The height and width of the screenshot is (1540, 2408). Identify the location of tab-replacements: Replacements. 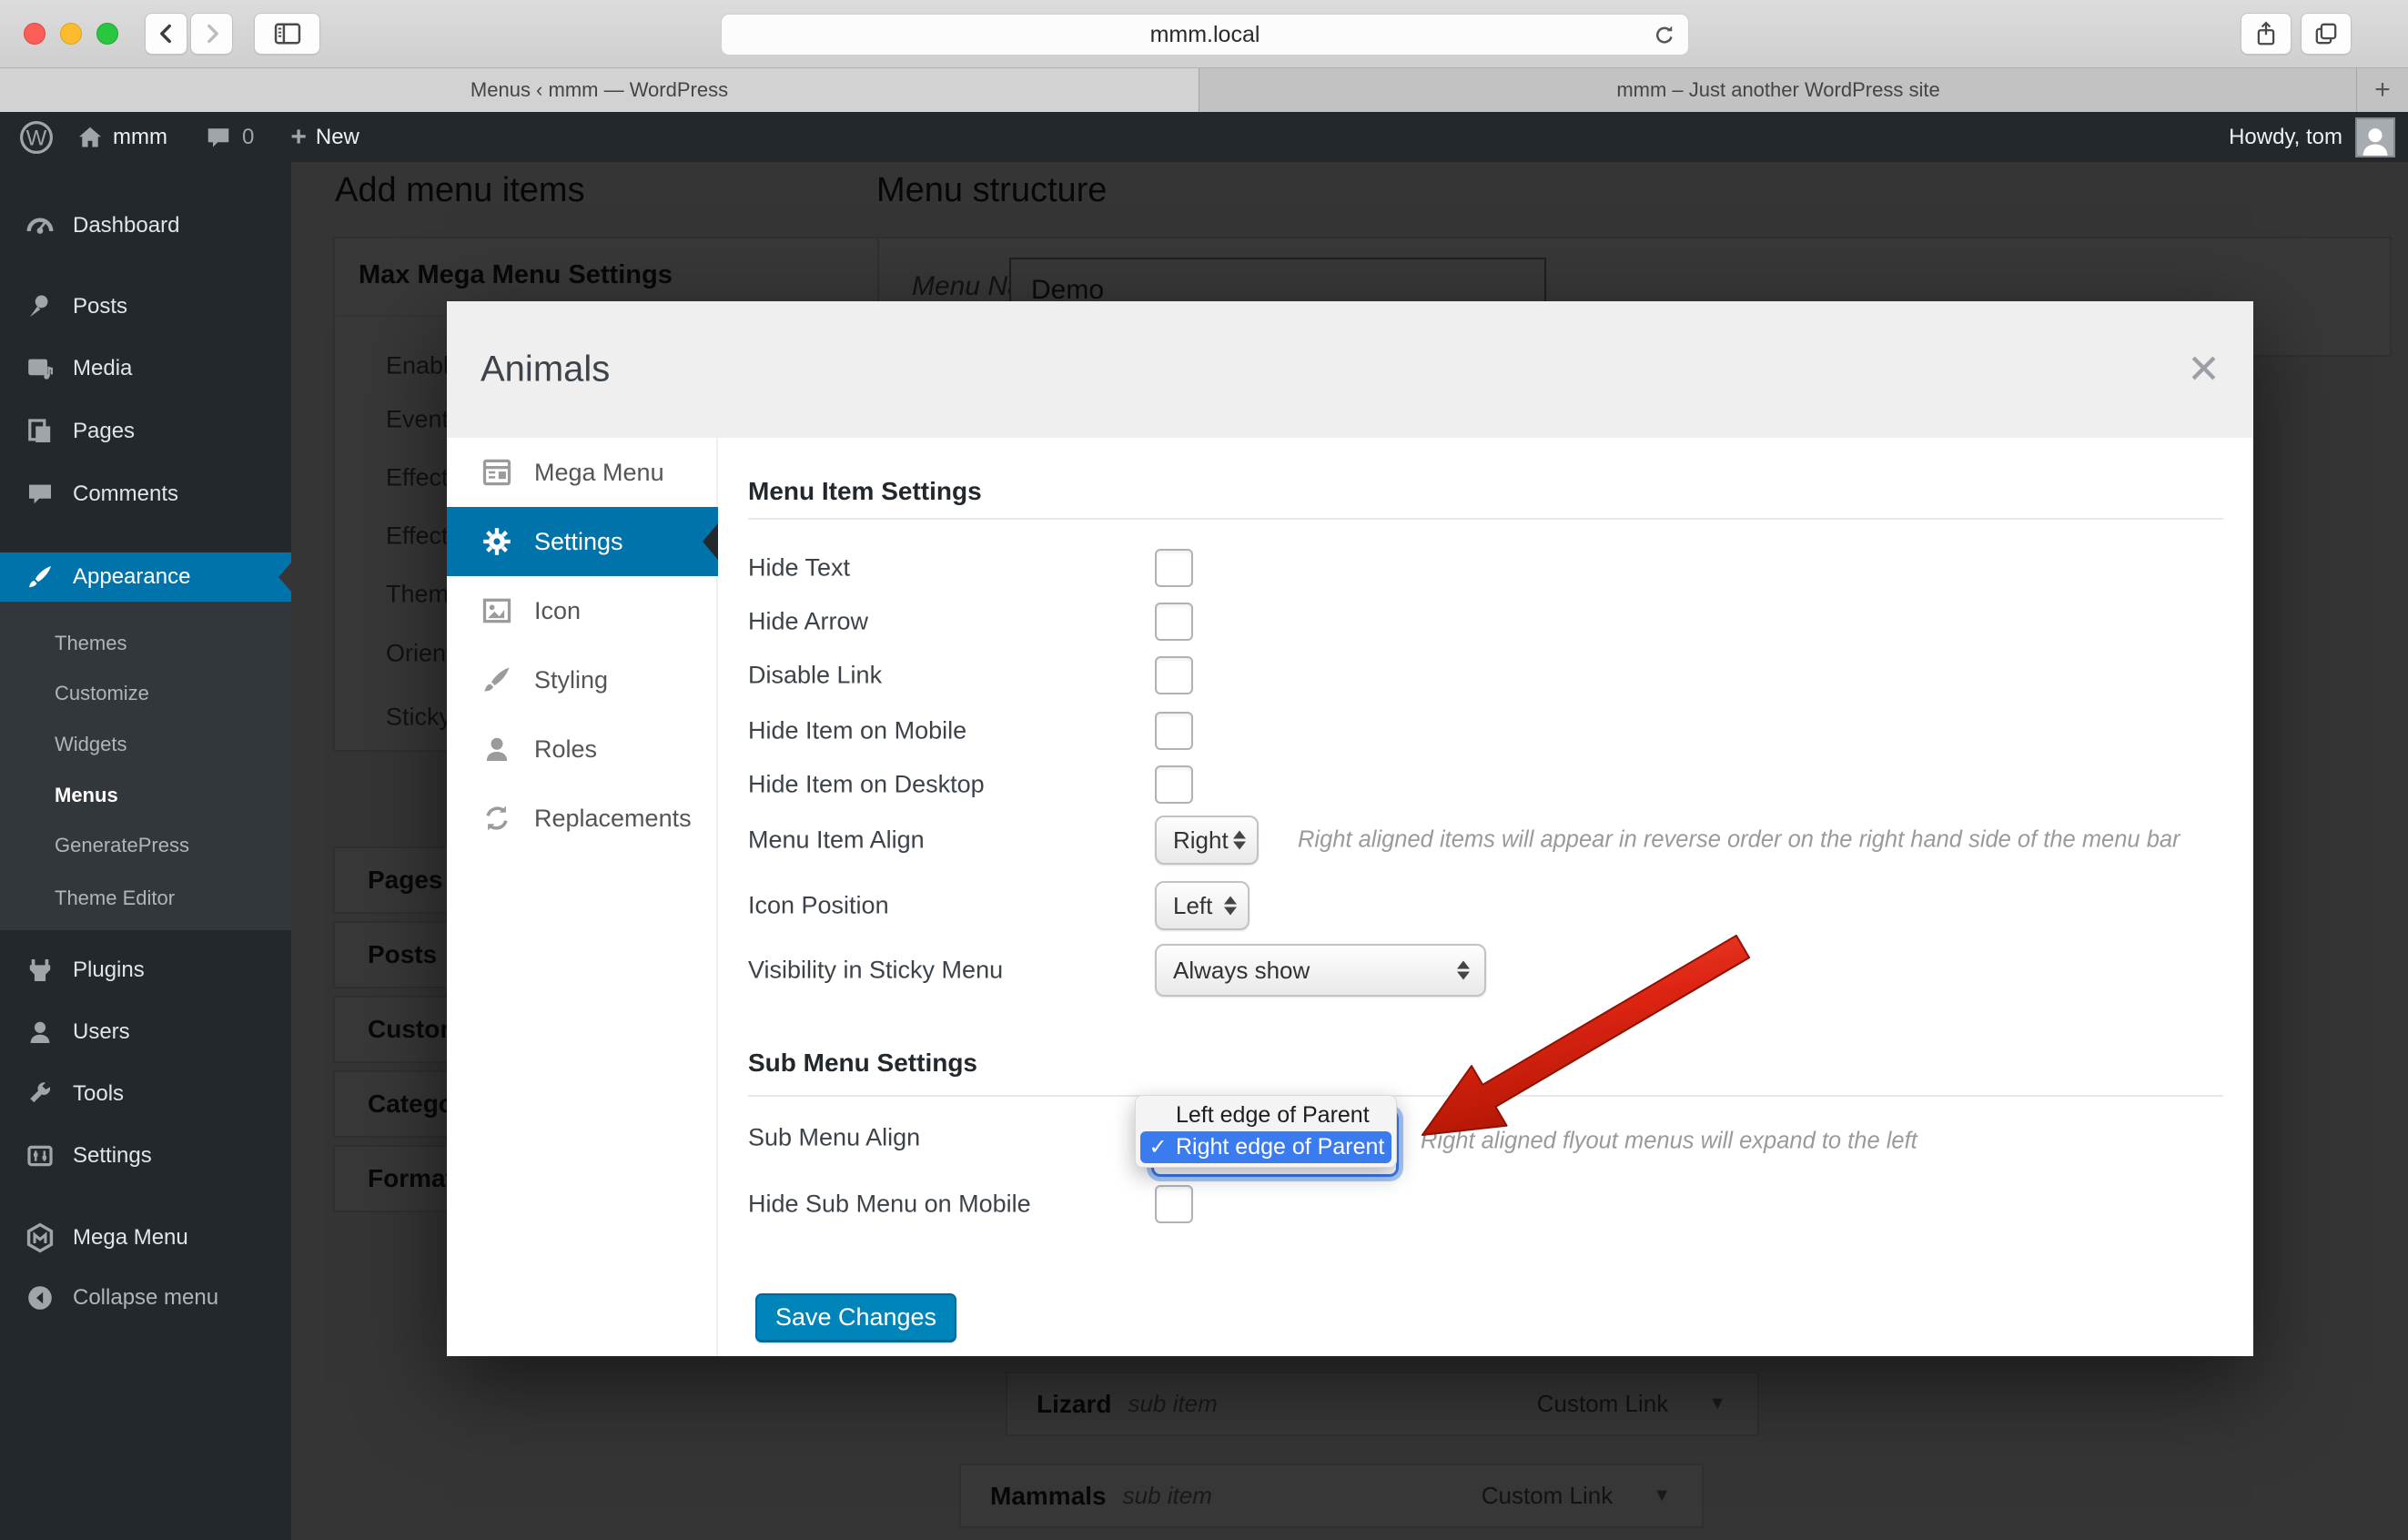
(582, 818).